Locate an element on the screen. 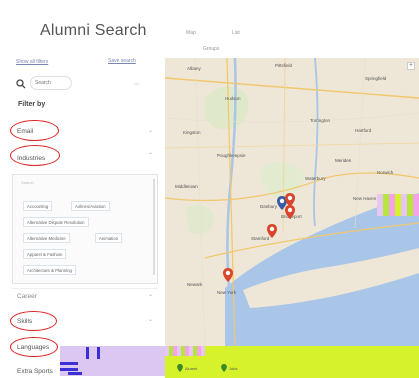 The image size is (419, 378). filter-career: Career is located at coordinates (27, 296).